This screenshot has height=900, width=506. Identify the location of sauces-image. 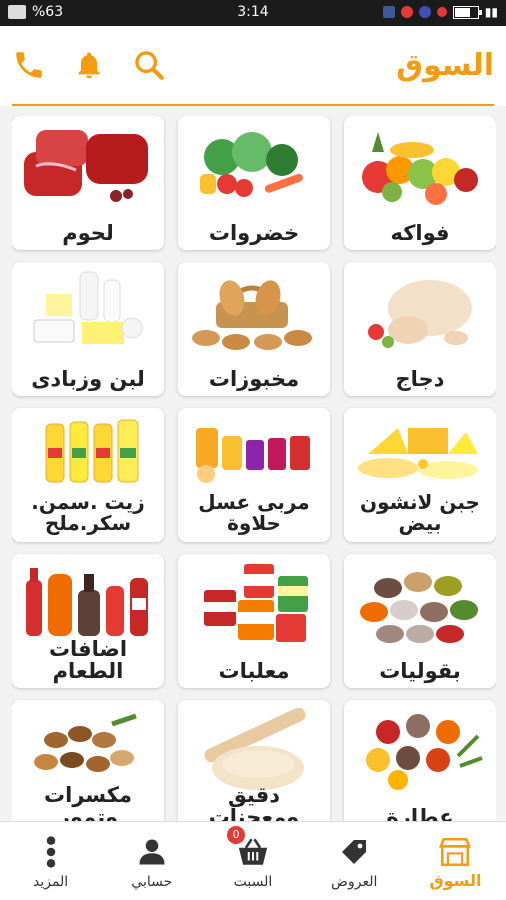
(87, 602).